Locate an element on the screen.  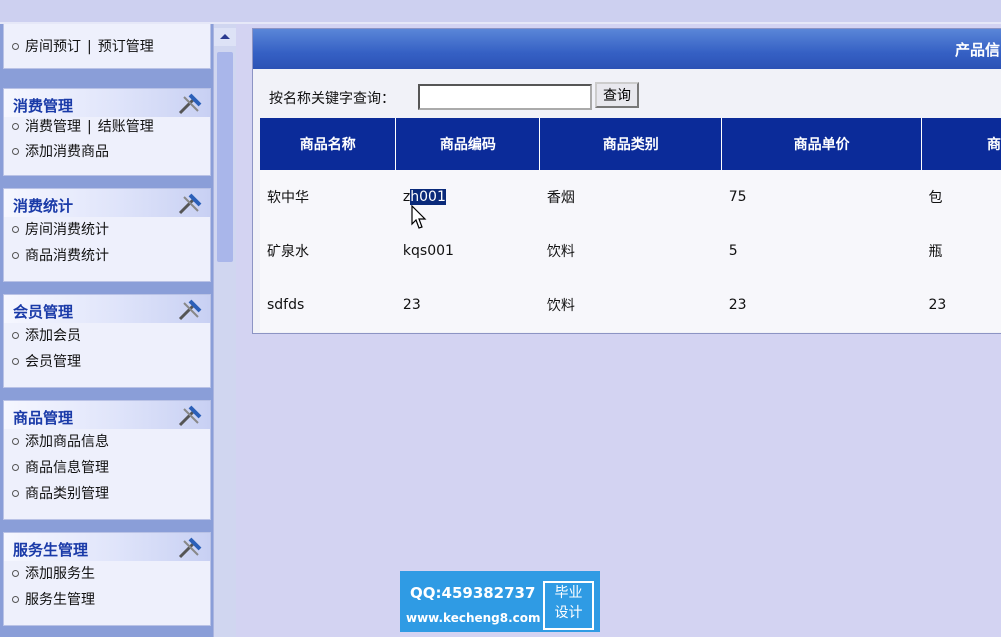
panel-goods: 商品管理 添加商品信息 商品信息管理 商品类别管理 is located at coordinates (107, 460).